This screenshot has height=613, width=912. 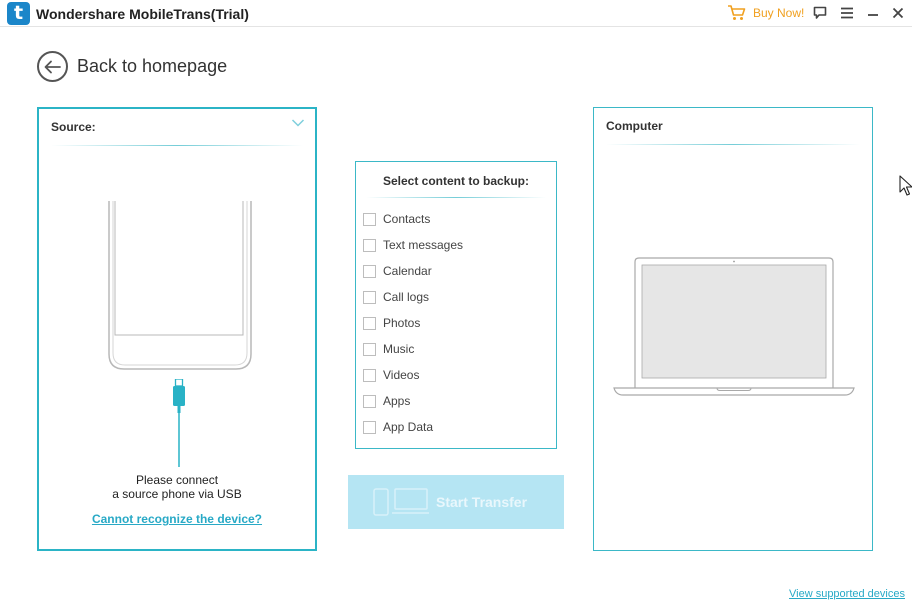 What do you see at coordinates (734, 326) in the screenshot?
I see `laptop-illustration` at bounding box center [734, 326].